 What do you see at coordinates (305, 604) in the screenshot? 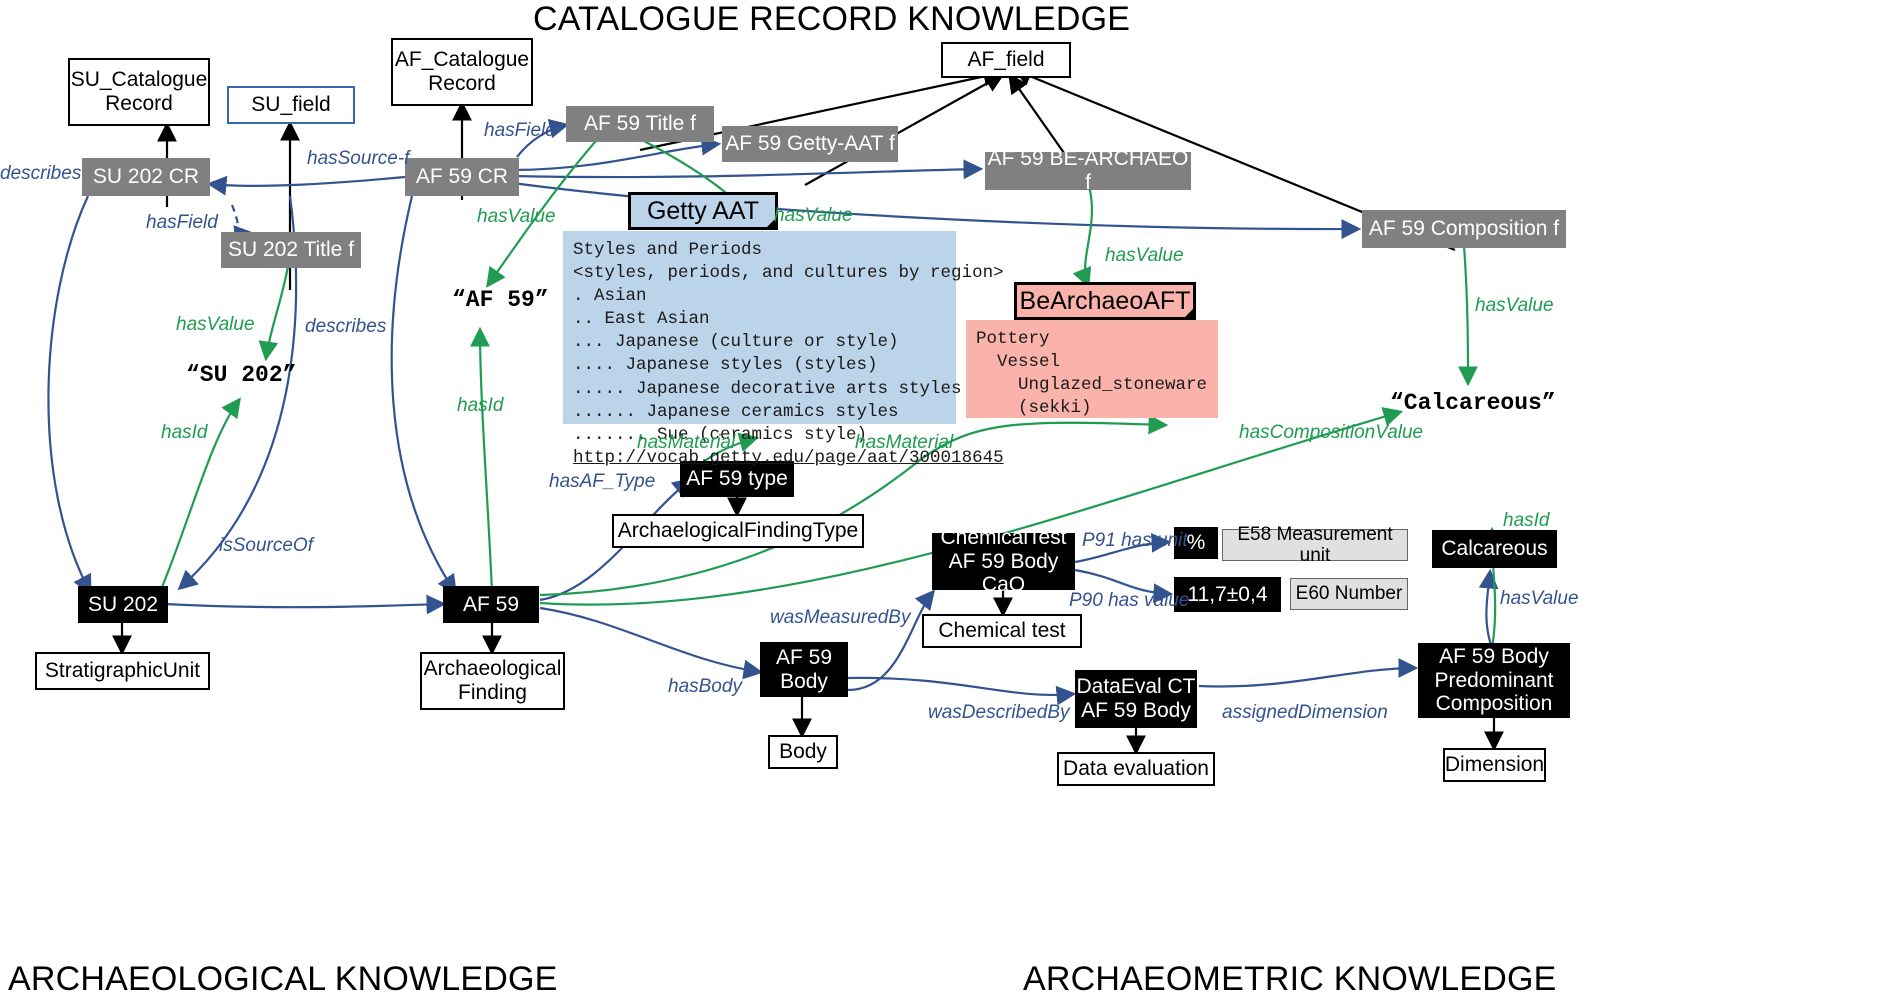
I see `edge-isSourceOf` at bounding box center [305, 604].